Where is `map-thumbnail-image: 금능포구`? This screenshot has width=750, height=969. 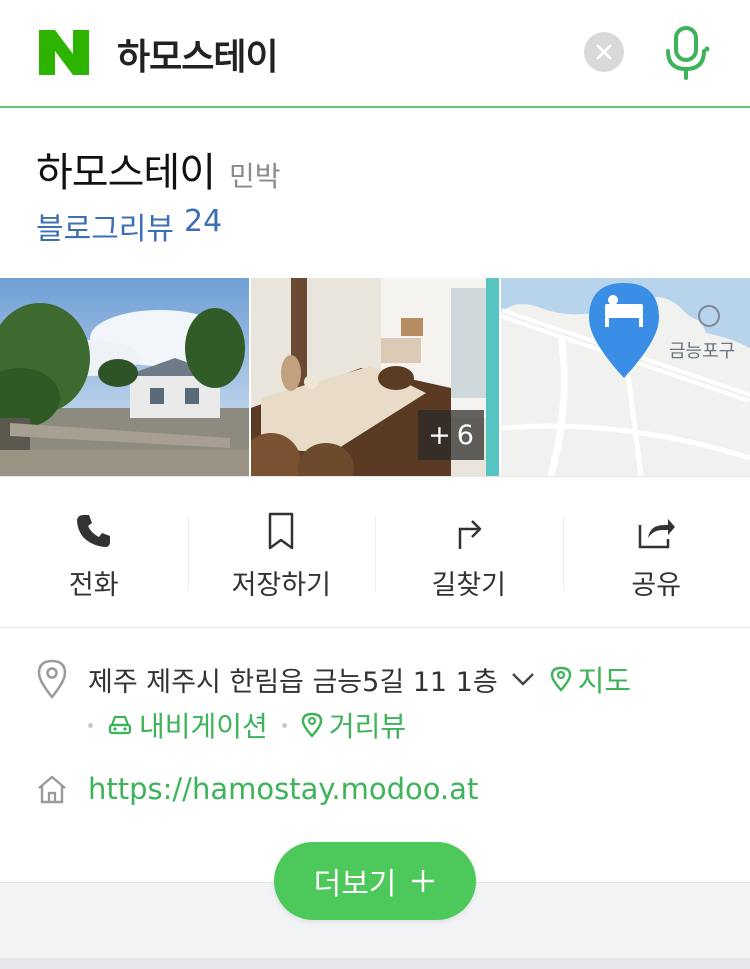
map-thumbnail-image: 금능포구 is located at coordinates (625, 377).